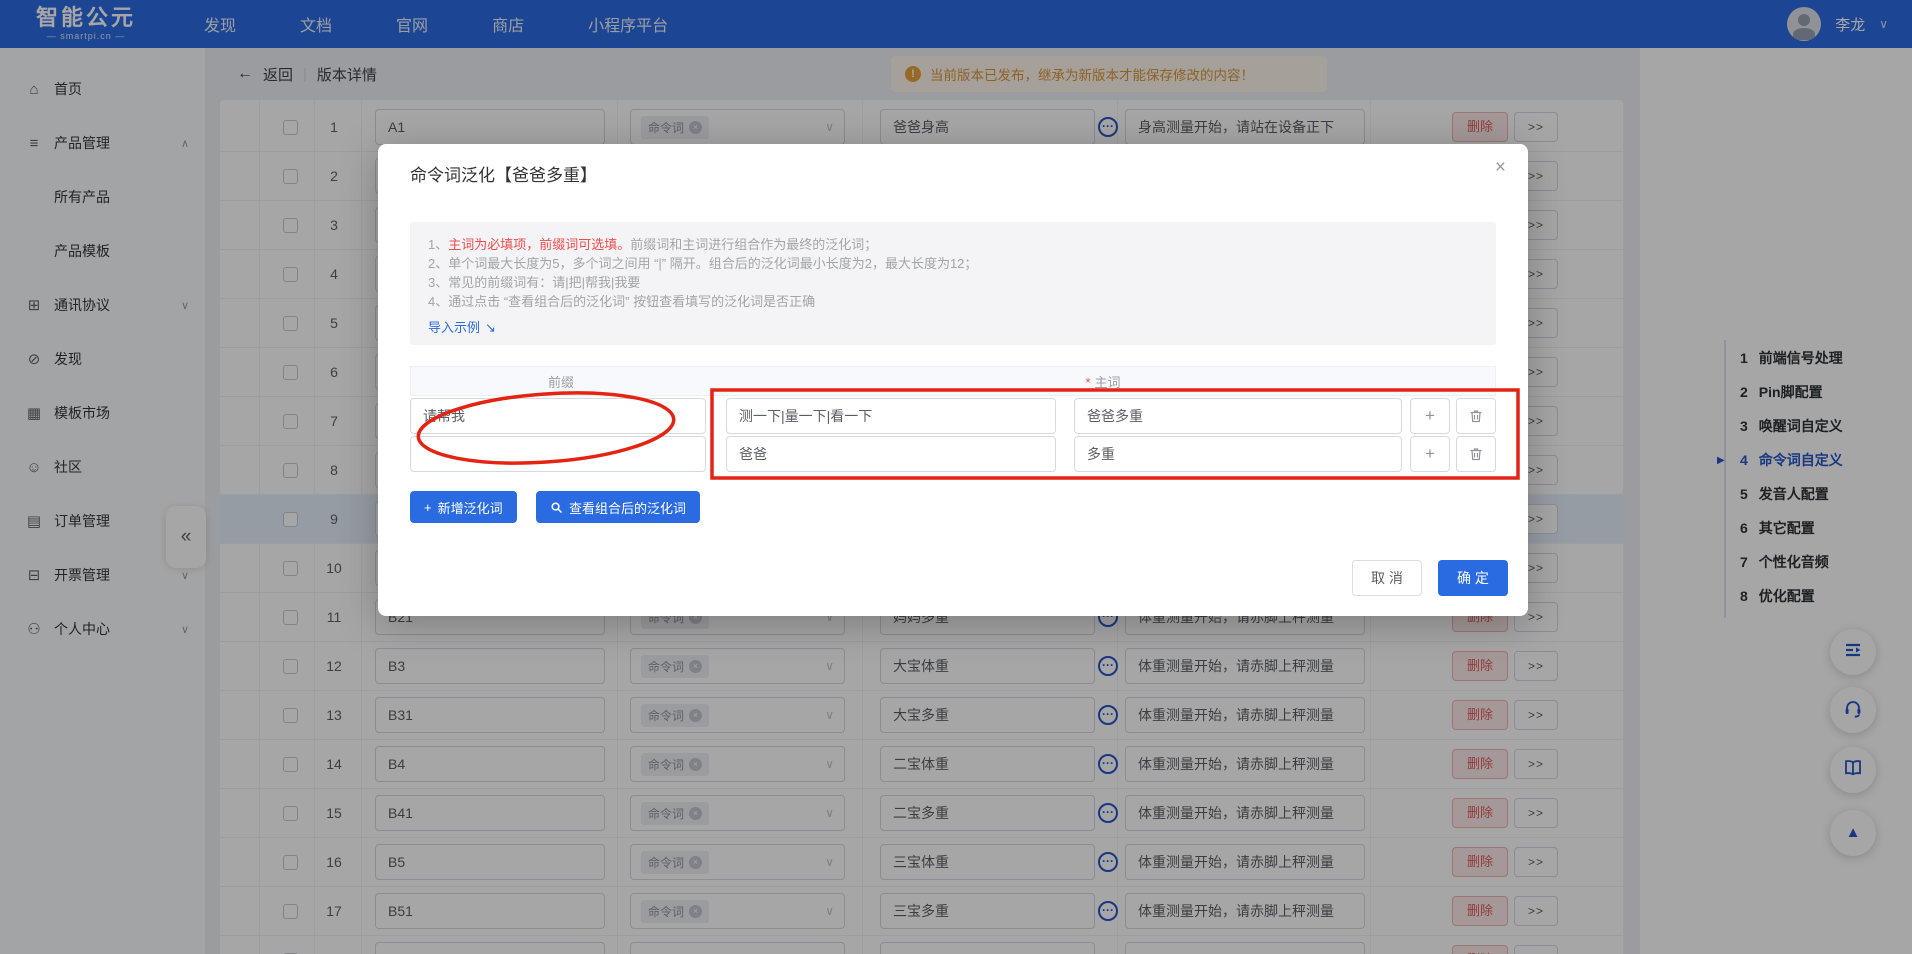 The image size is (1912, 954). Describe the element at coordinates (632, 301) in the screenshot. I see `instruction-text: 通过点击 “查看组合后的泛化词” 按钮查看填写的泛化词是否正确` at that location.